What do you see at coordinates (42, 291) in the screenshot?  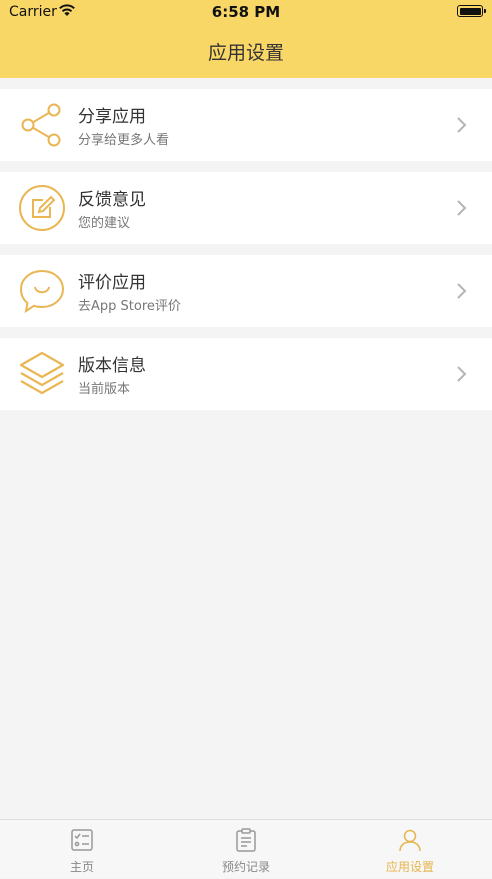 I see `chat-bubble-icon` at bounding box center [42, 291].